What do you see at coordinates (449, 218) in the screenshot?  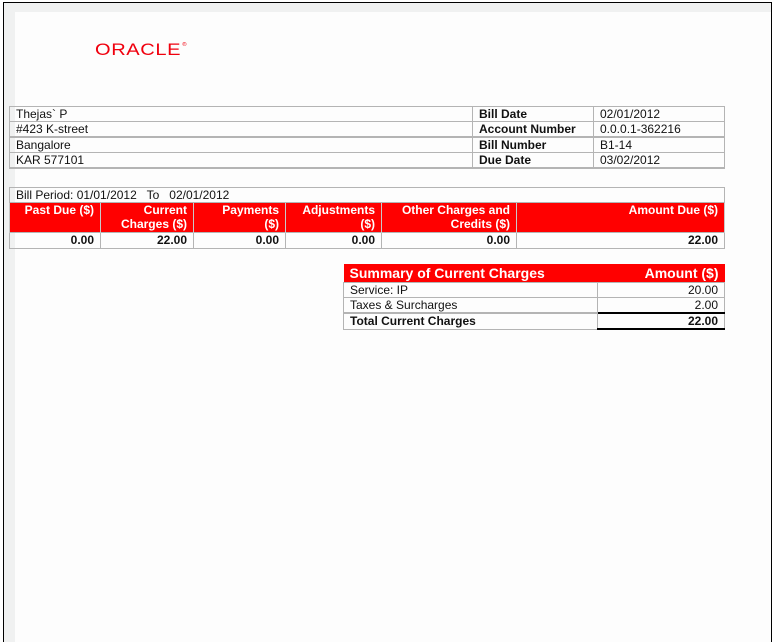 I see `other-charges-header: Other Charges and Credits ($)` at bounding box center [449, 218].